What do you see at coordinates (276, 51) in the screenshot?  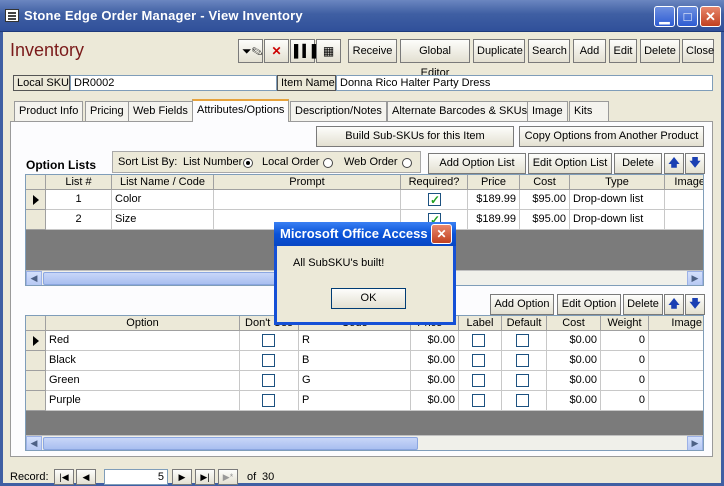 I see `funnel-x-icon: ✕` at bounding box center [276, 51].